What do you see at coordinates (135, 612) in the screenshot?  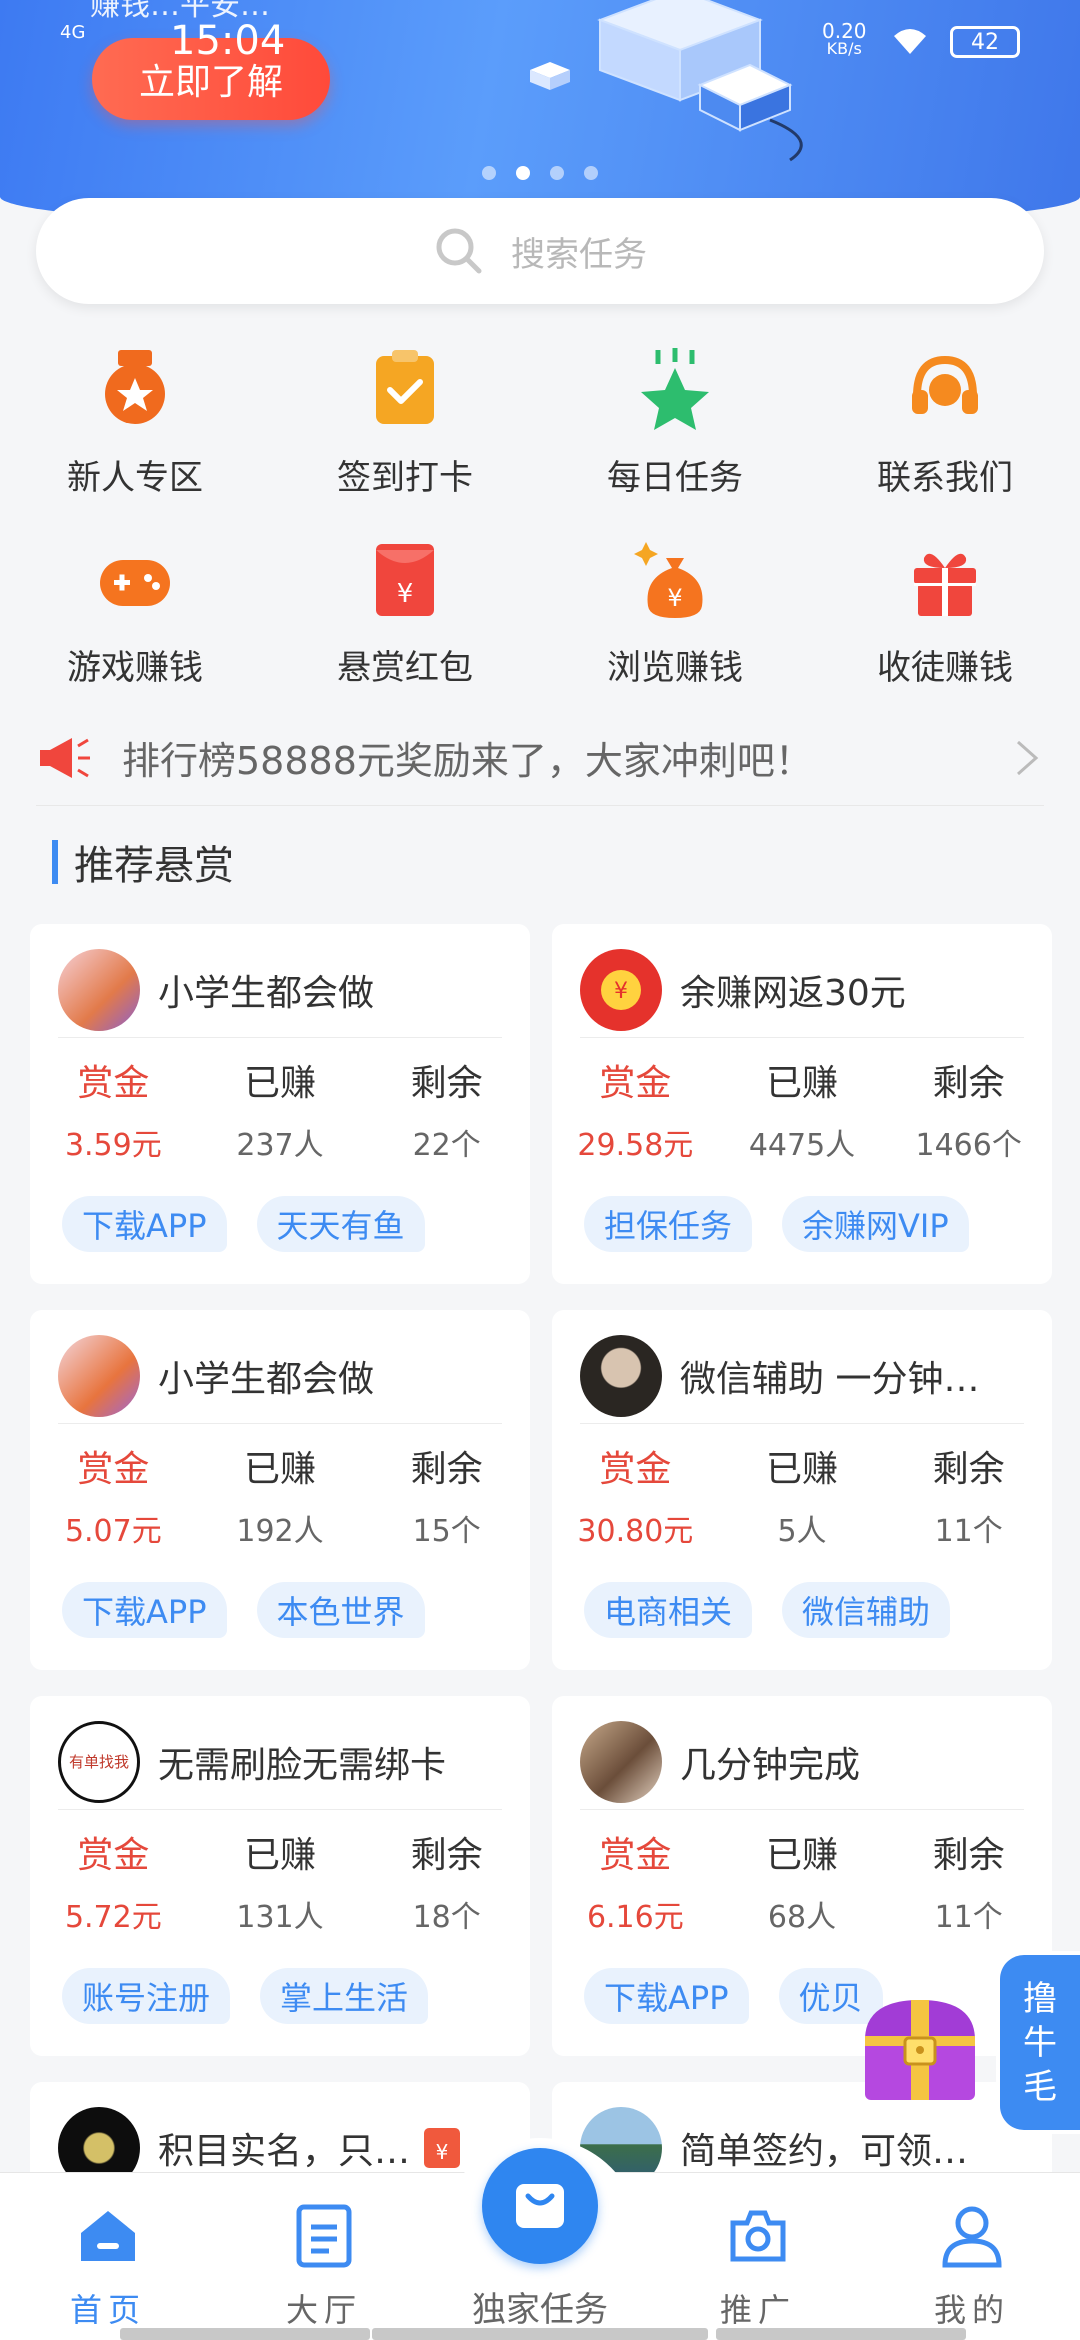 I see `grid-item-game-earn: 游戏赚钱` at bounding box center [135, 612].